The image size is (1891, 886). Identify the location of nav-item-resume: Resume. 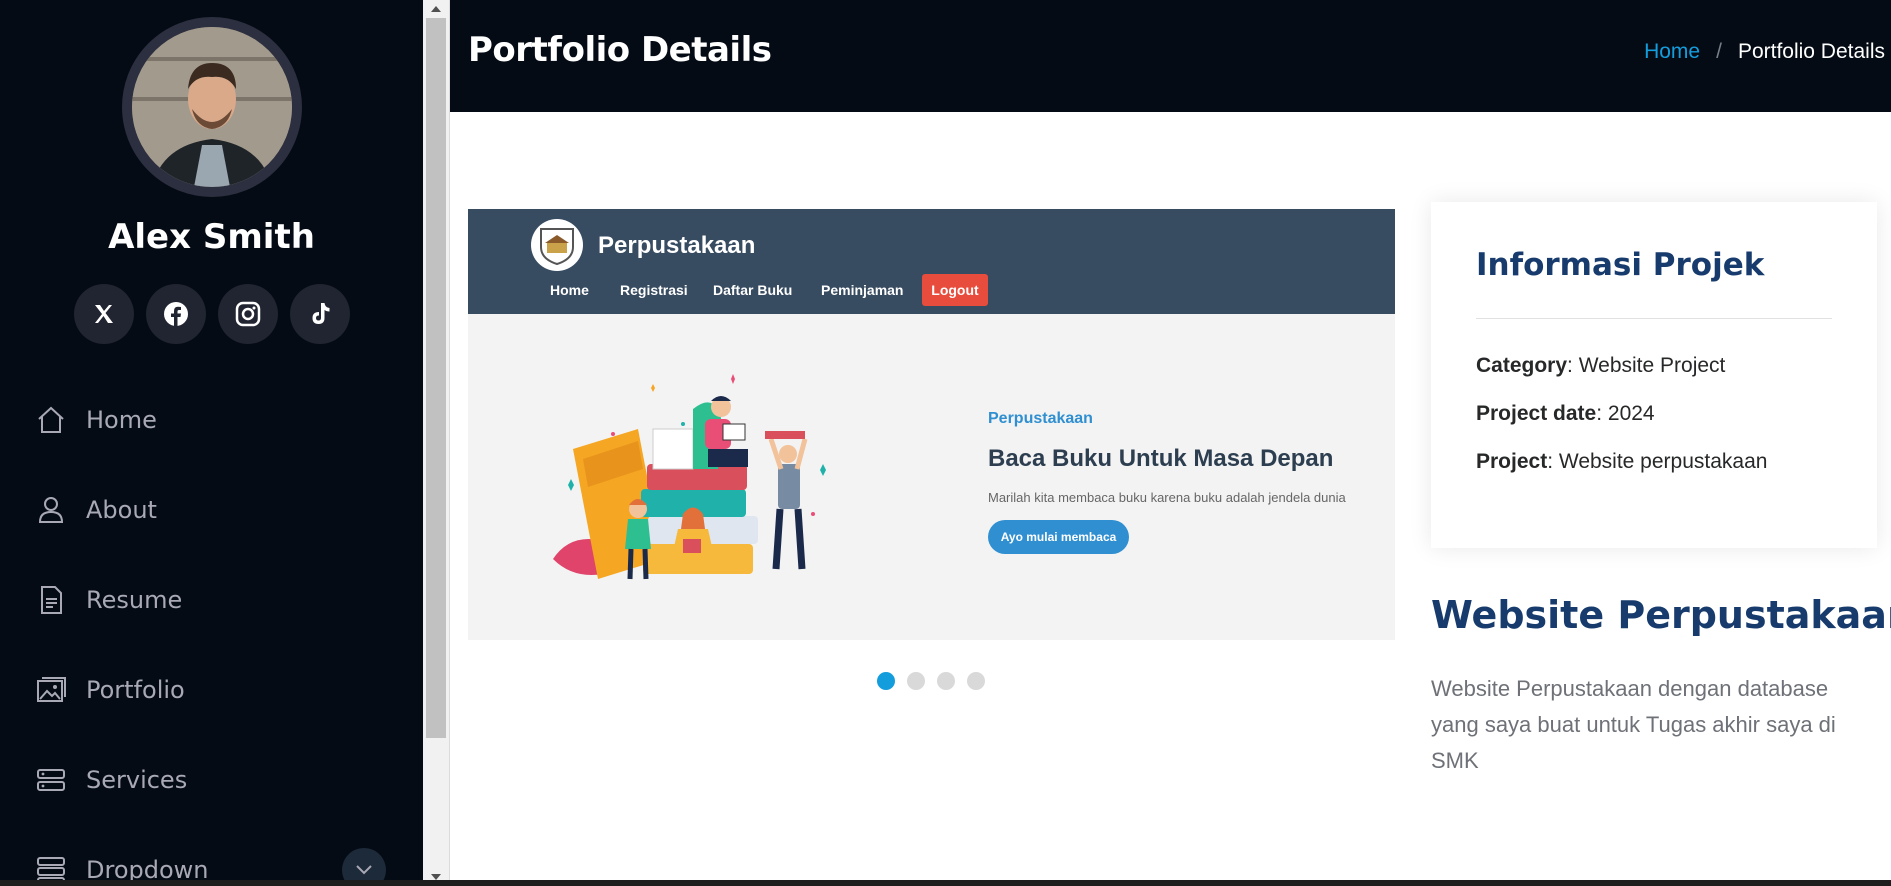
(109, 600).